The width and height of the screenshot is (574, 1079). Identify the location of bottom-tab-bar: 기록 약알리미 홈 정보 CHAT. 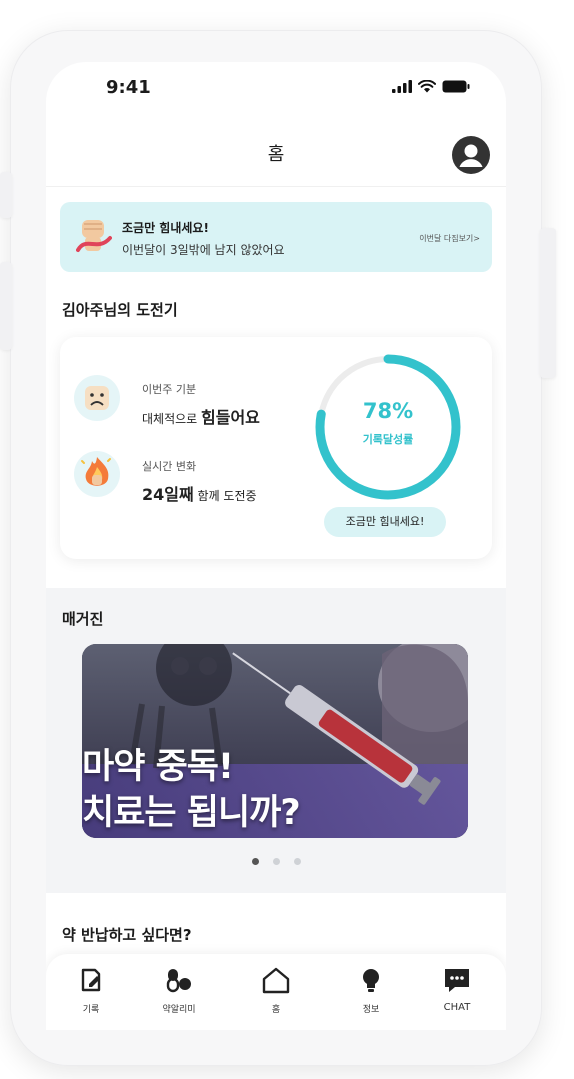
(276, 992).